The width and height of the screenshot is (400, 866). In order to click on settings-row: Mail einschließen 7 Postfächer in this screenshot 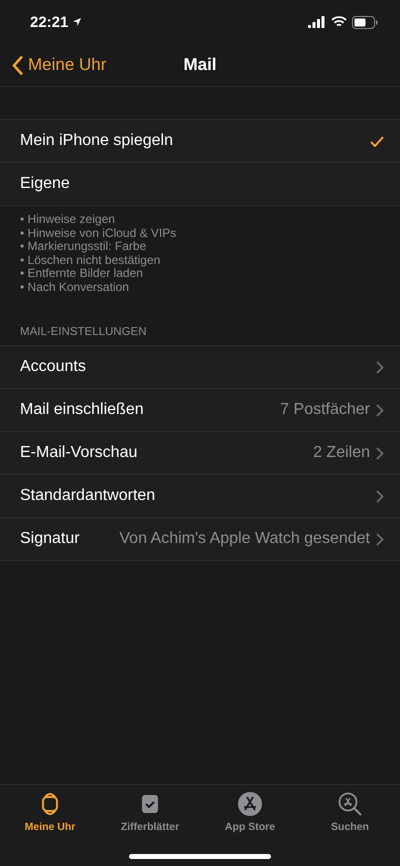, I will do `click(200, 409)`.